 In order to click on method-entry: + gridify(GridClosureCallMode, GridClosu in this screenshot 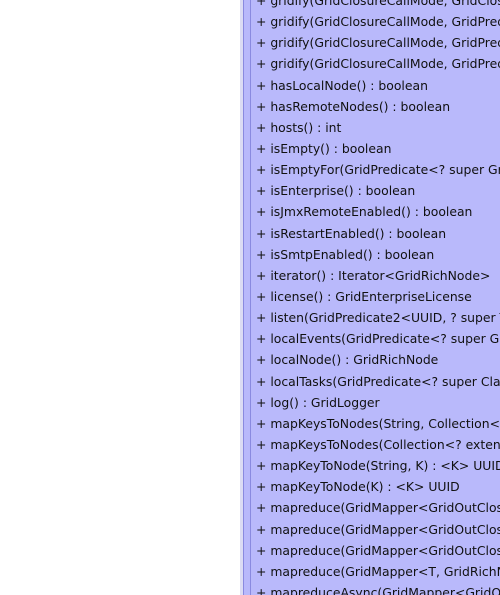, I will do `click(378, 4)`.